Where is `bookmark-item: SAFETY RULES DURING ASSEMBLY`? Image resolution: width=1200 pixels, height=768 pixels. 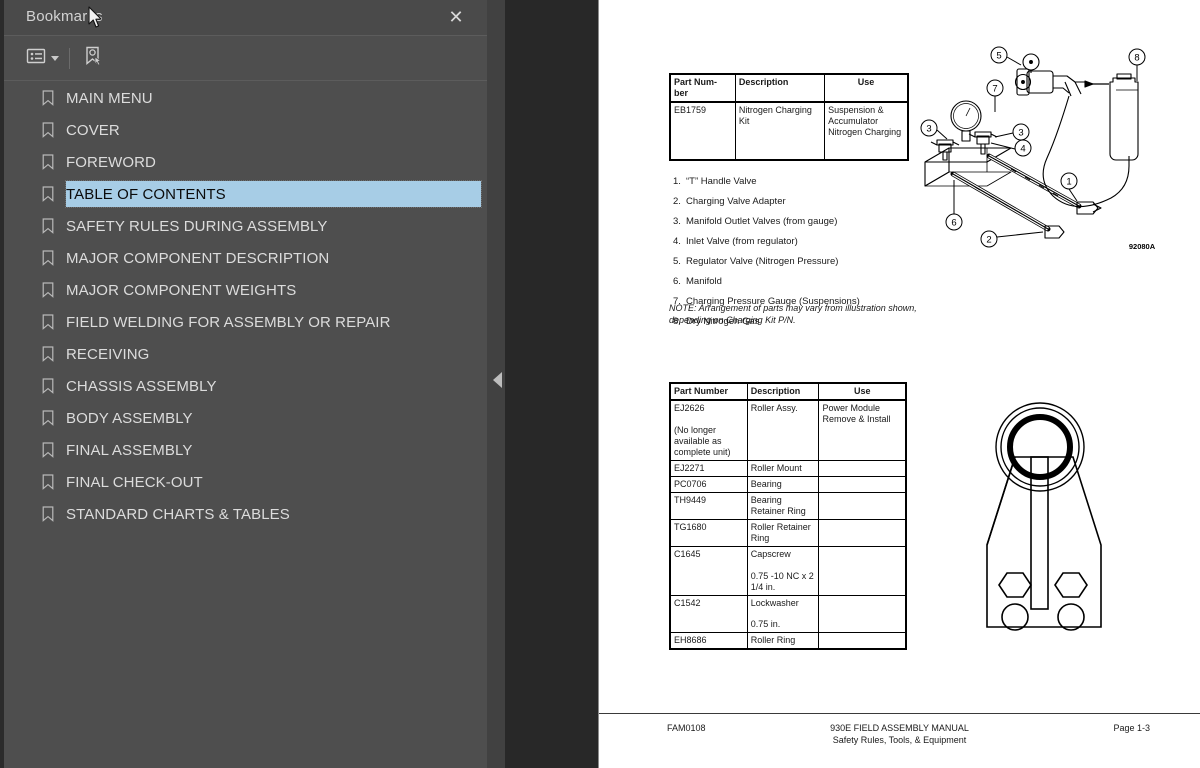 bookmark-item: SAFETY RULES DURING ASSEMBLY is located at coordinates (245, 226).